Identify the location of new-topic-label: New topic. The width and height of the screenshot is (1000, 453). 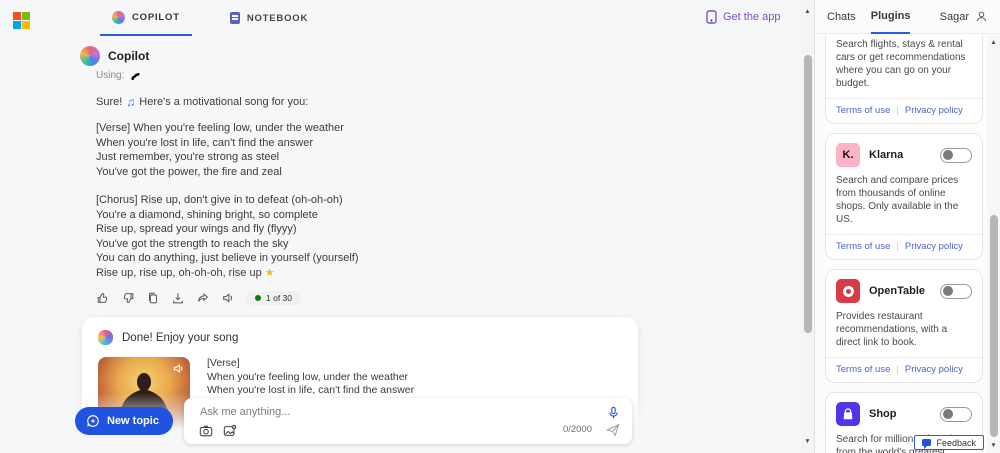
(133, 421).